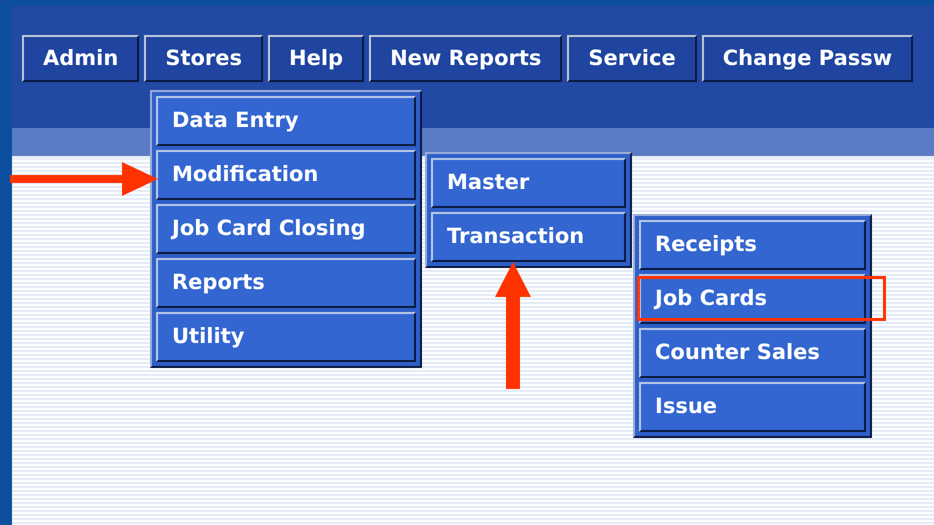  I want to click on menu-item: Reports, so click(286, 283).